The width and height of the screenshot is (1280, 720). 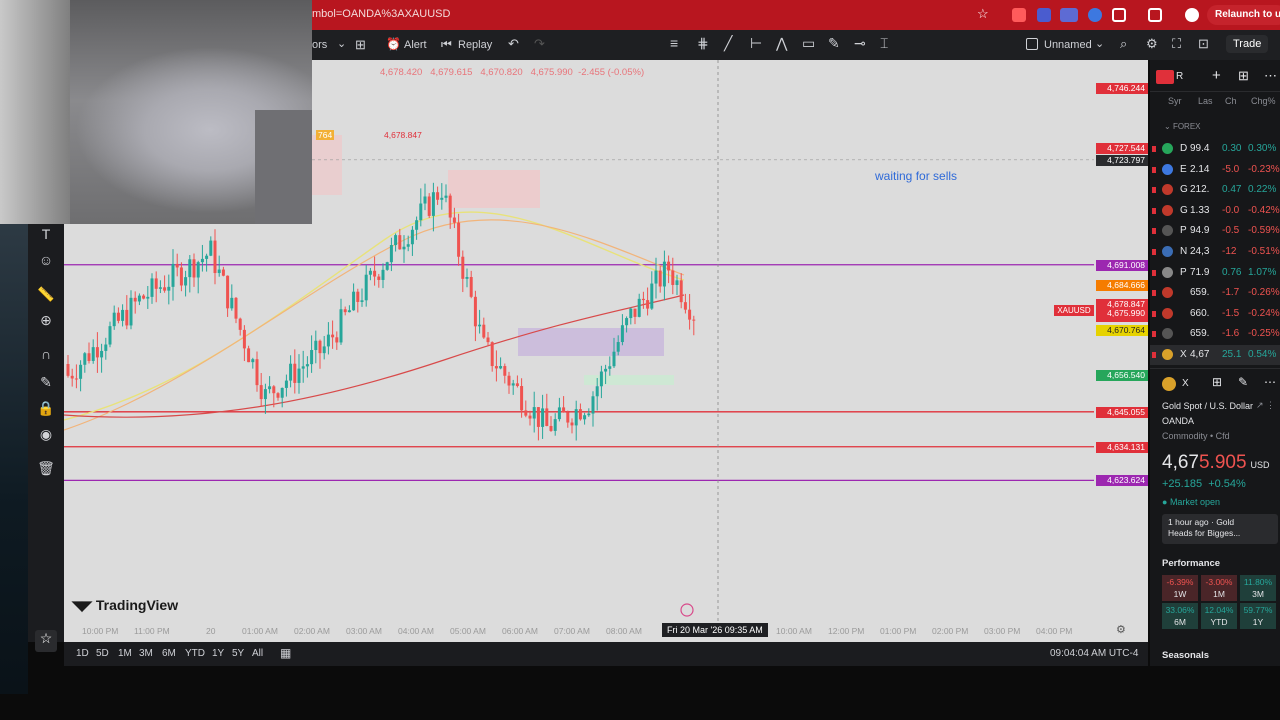 What do you see at coordinates (1123, 44) in the screenshot?
I see `search-icon: ⌕` at bounding box center [1123, 44].